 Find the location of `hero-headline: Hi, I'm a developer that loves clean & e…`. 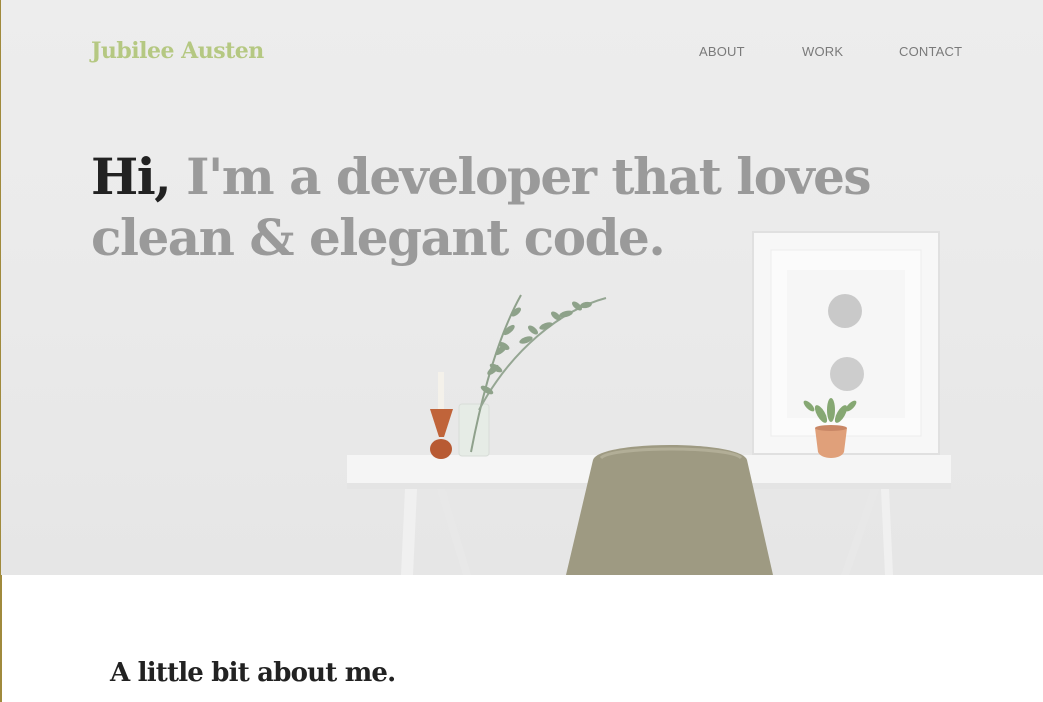

hero-headline: Hi, I'm a developer that loves clean & e… is located at coordinates (491, 207).